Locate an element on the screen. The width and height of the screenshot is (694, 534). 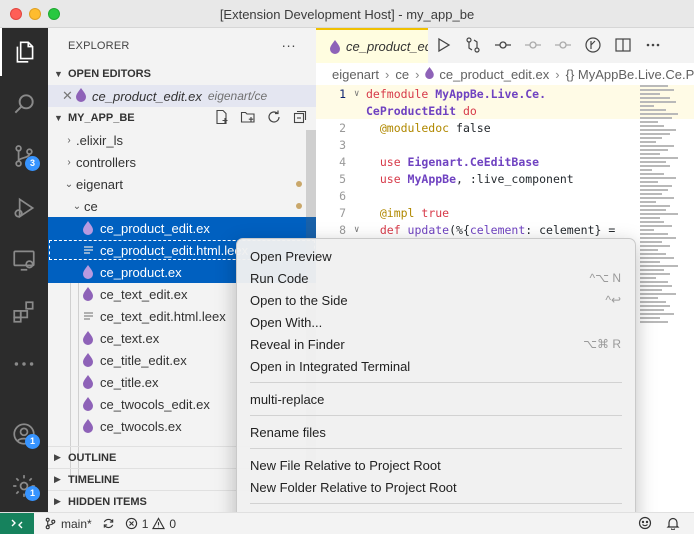
more-icon is located at coordinates (24, 364).